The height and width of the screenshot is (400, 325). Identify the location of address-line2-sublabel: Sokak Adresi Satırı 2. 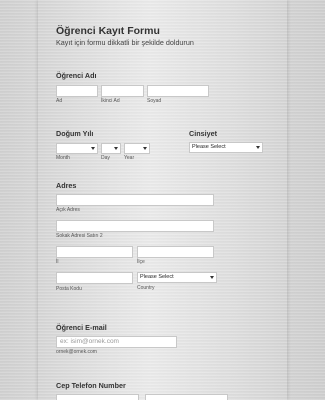
(79, 236).